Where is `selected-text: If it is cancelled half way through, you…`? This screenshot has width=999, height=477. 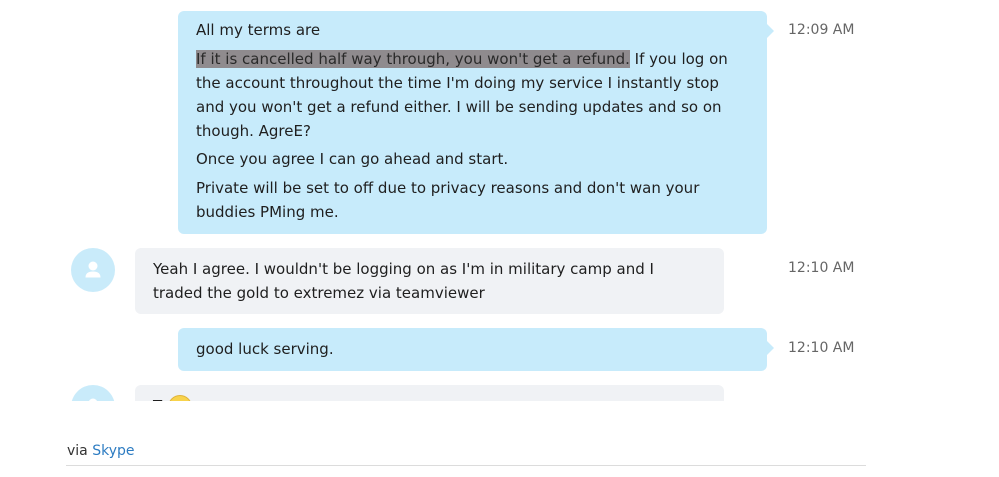
selected-text: If it is cancelled half way through, you… is located at coordinates (413, 59).